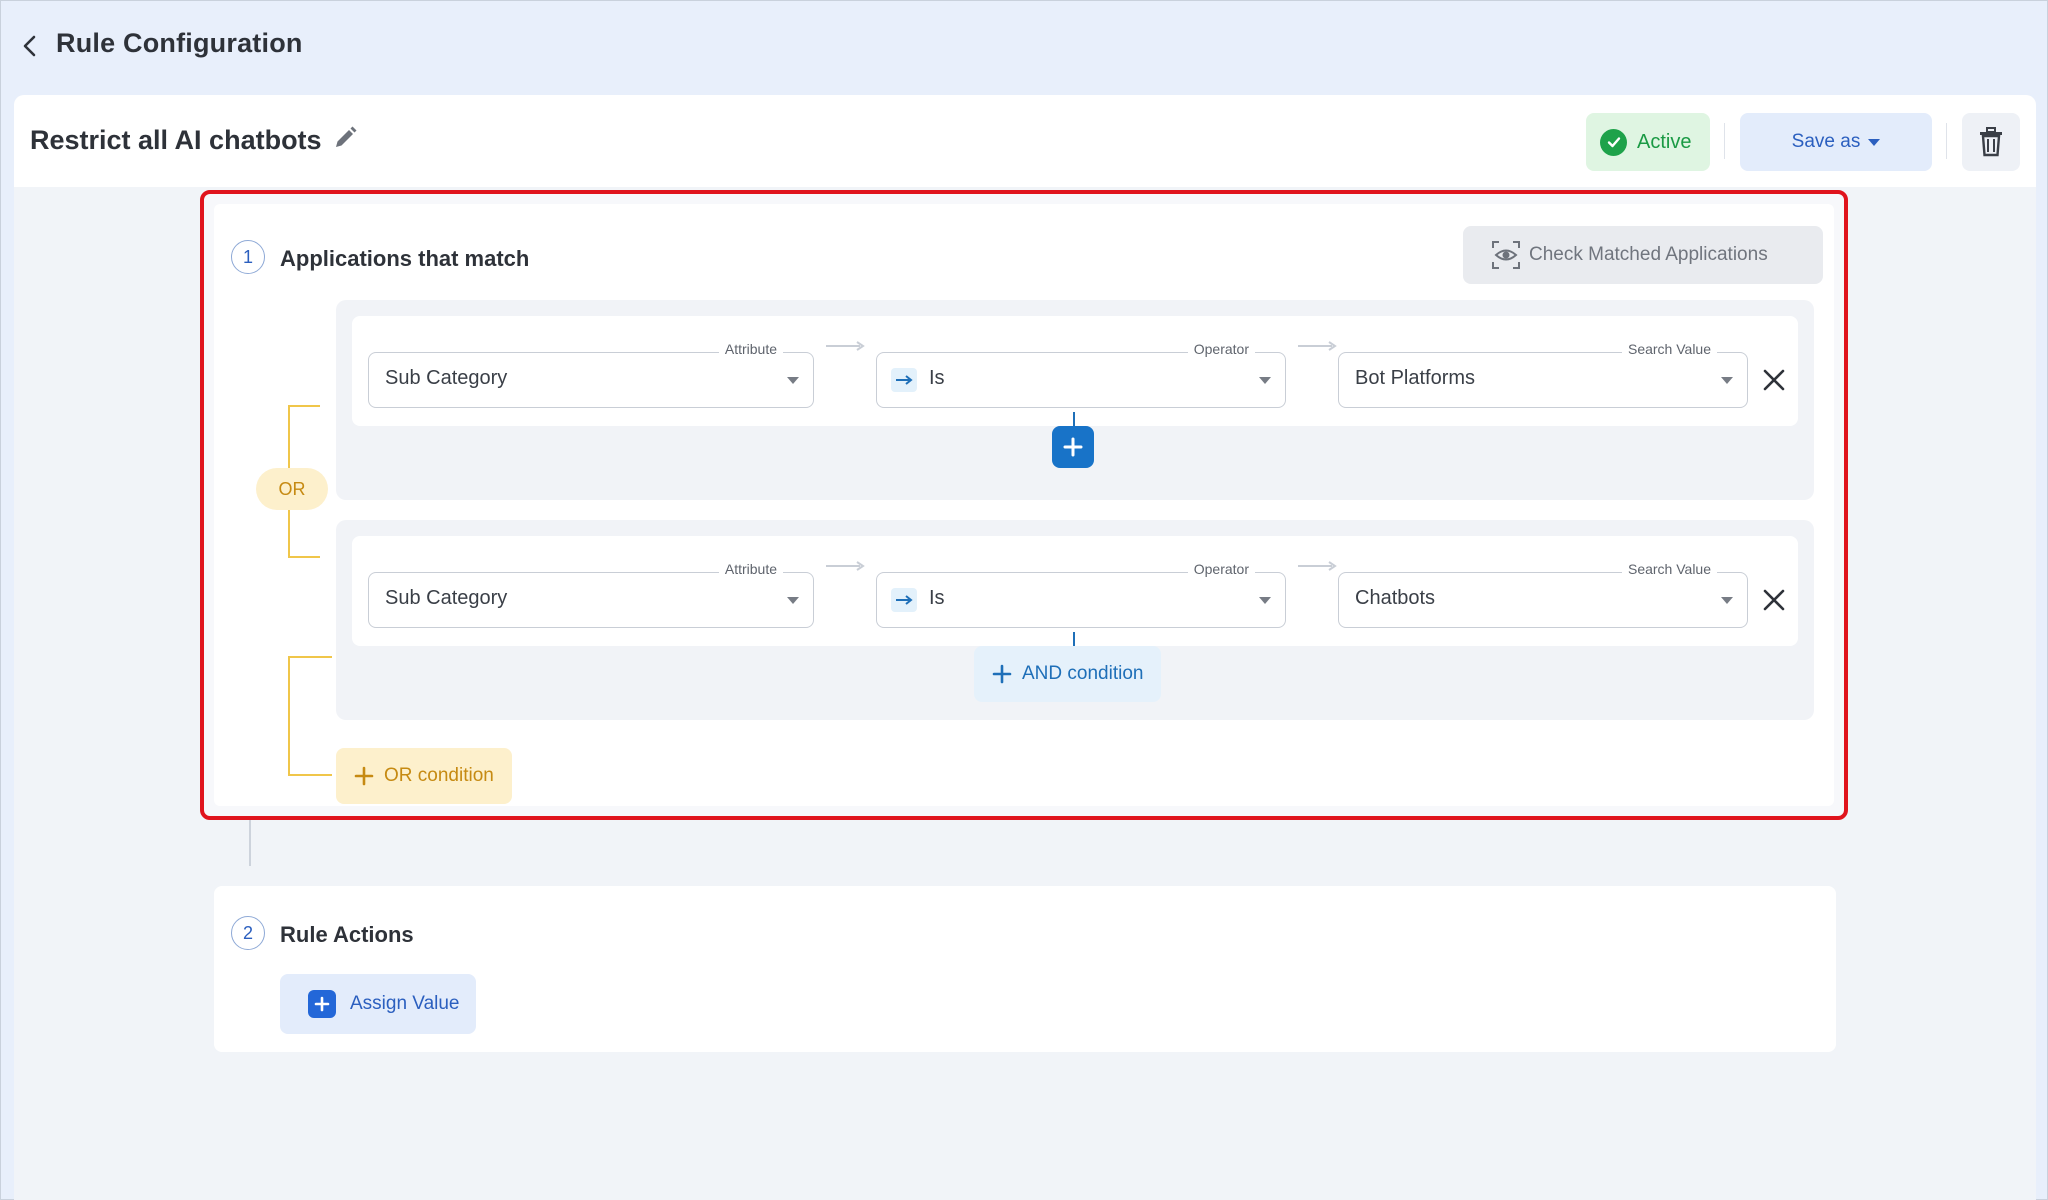 The image size is (2048, 1200). I want to click on delete-button, so click(1991, 142).